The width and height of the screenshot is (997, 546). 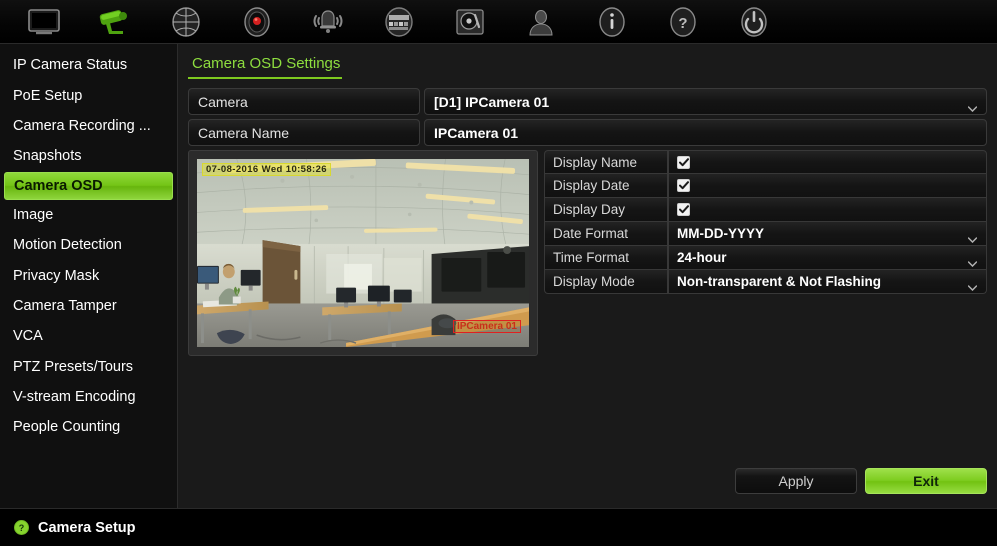 I want to click on display-mode-label: Display Mode, so click(x=606, y=282).